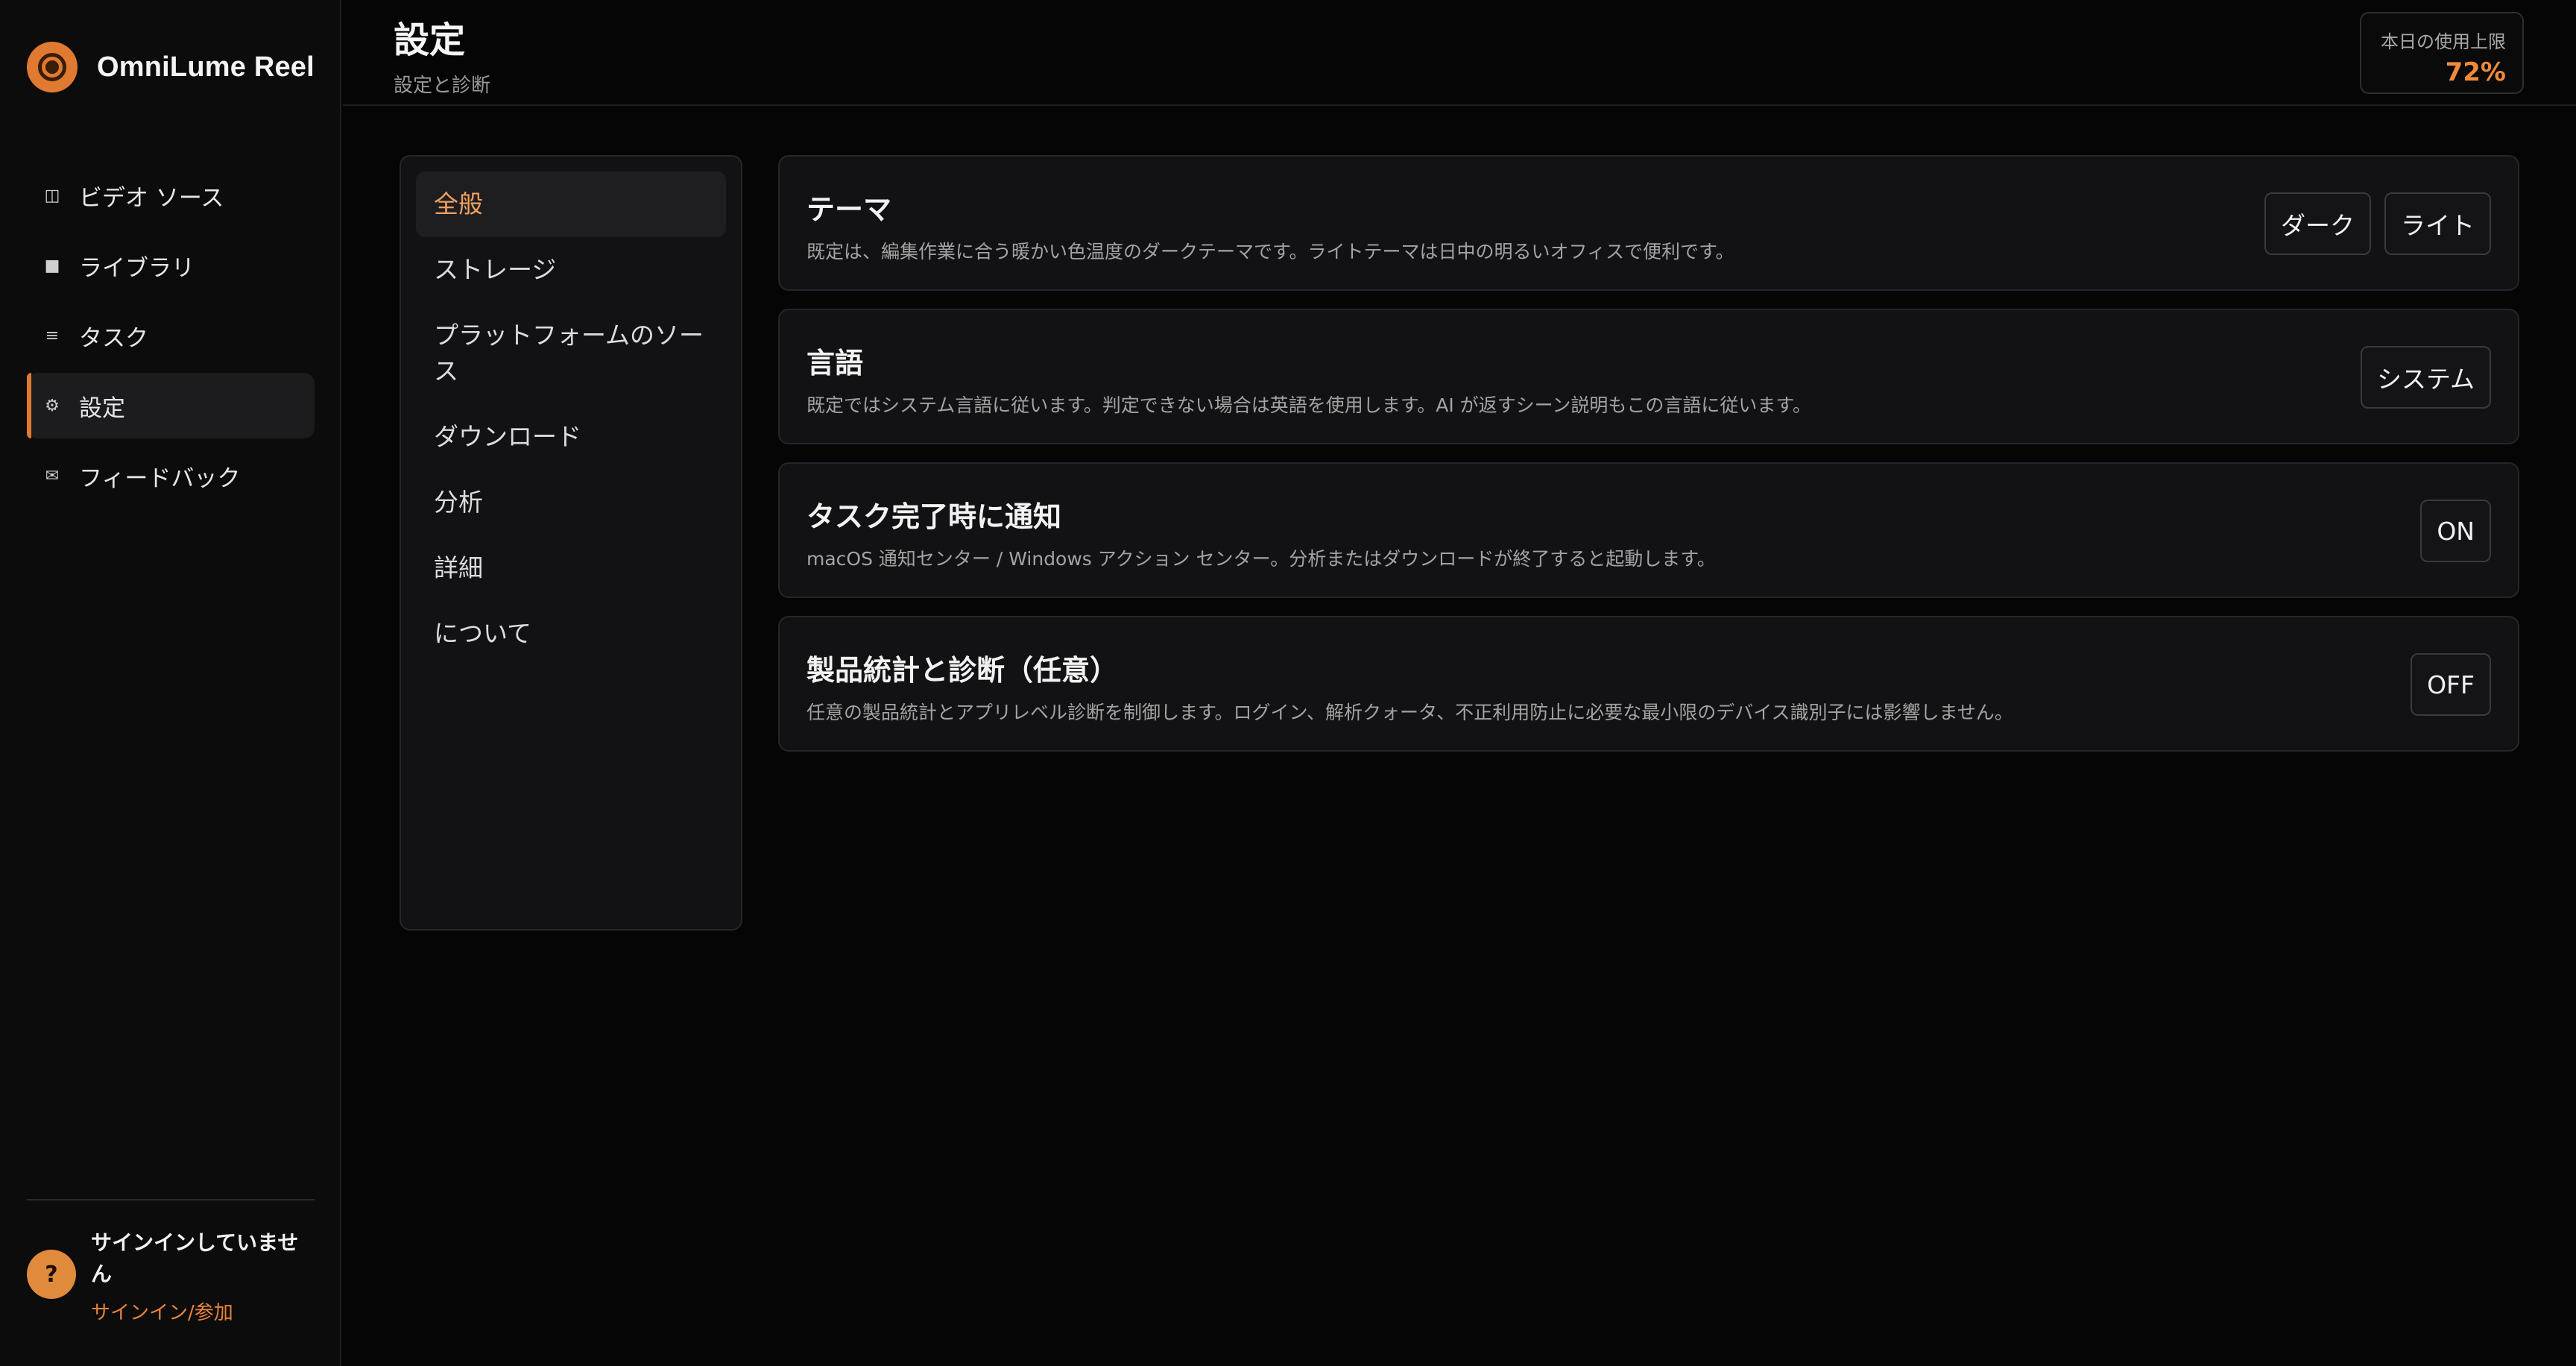 The image size is (2576, 1366). I want to click on page-header: 設定 設定と診断 本日の使用上限 72%, so click(1459, 53).